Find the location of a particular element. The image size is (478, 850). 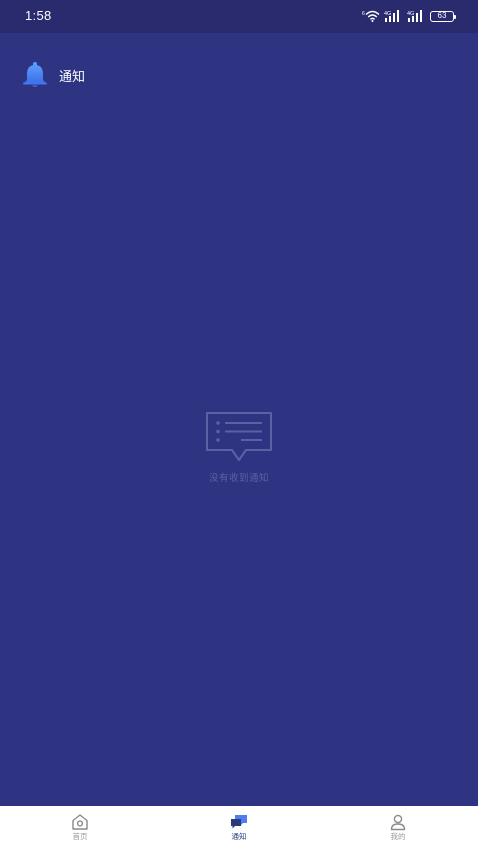

nav-item-home: 首页 is located at coordinates (80, 828).